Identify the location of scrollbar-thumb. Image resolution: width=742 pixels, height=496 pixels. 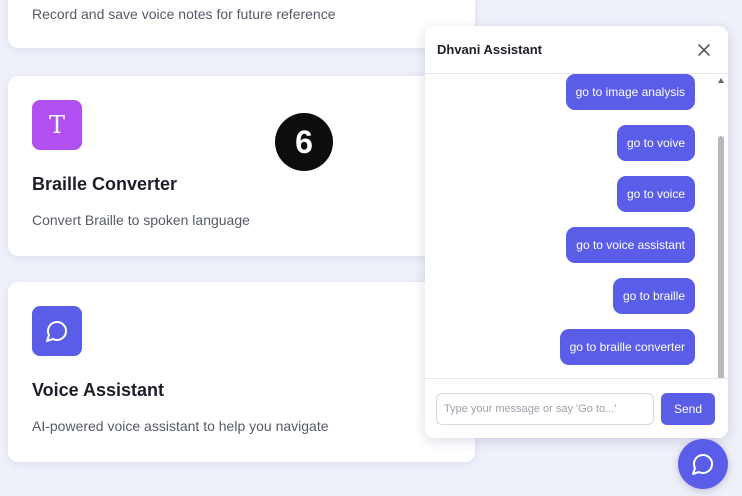
(721, 264).